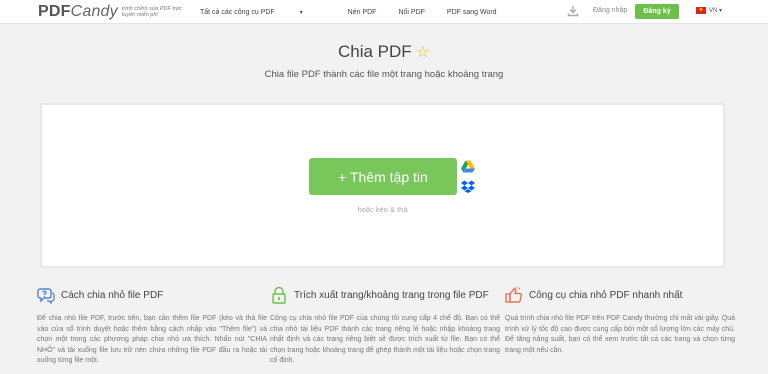 The width and height of the screenshot is (768, 374). Describe the element at coordinates (263, 12) in the screenshot. I see `nav-all-tools: Tất cả các công cụ PDF ▼` at that location.